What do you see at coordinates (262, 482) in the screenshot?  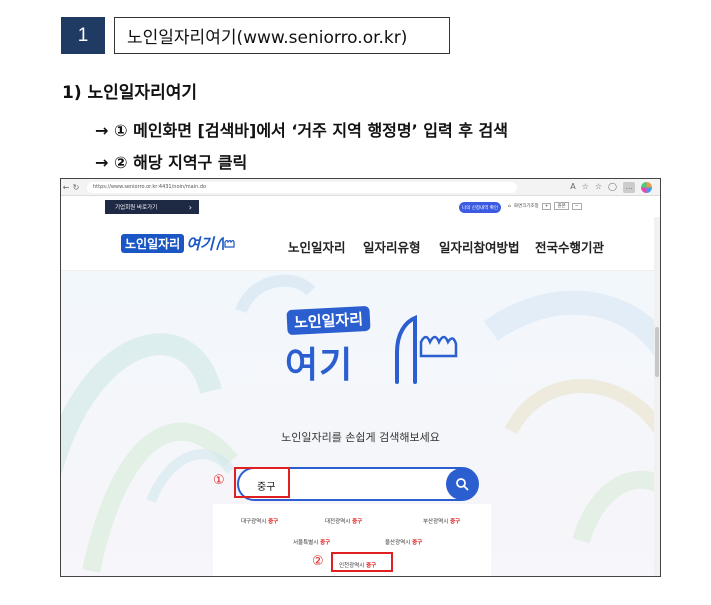 I see `search-highlight-box` at bounding box center [262, 482].